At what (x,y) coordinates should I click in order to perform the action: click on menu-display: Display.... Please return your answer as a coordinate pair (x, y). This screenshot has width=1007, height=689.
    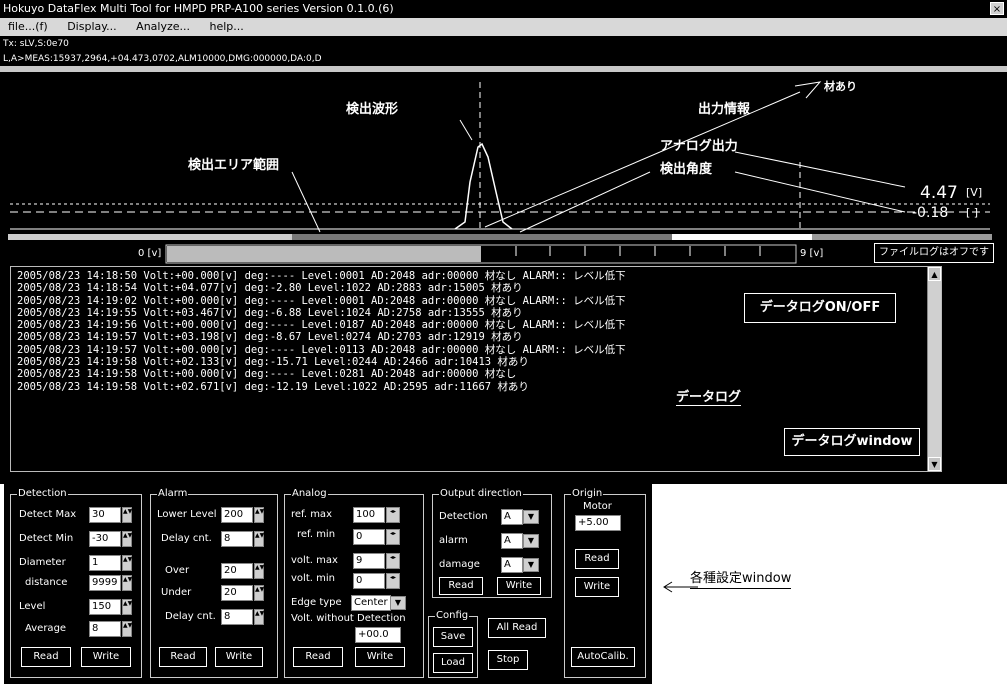
    Looking at the image, I should click on (91, 26).